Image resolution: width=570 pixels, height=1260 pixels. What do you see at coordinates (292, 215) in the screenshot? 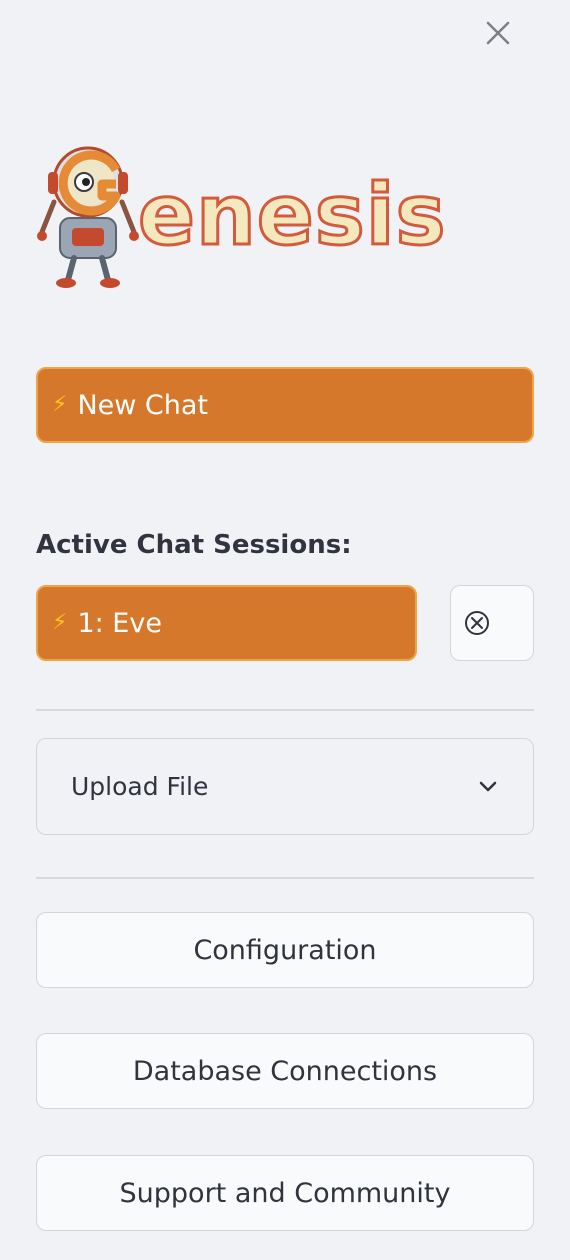
I see `logo-wordmark: enesis` at bounding box center [292, 215].